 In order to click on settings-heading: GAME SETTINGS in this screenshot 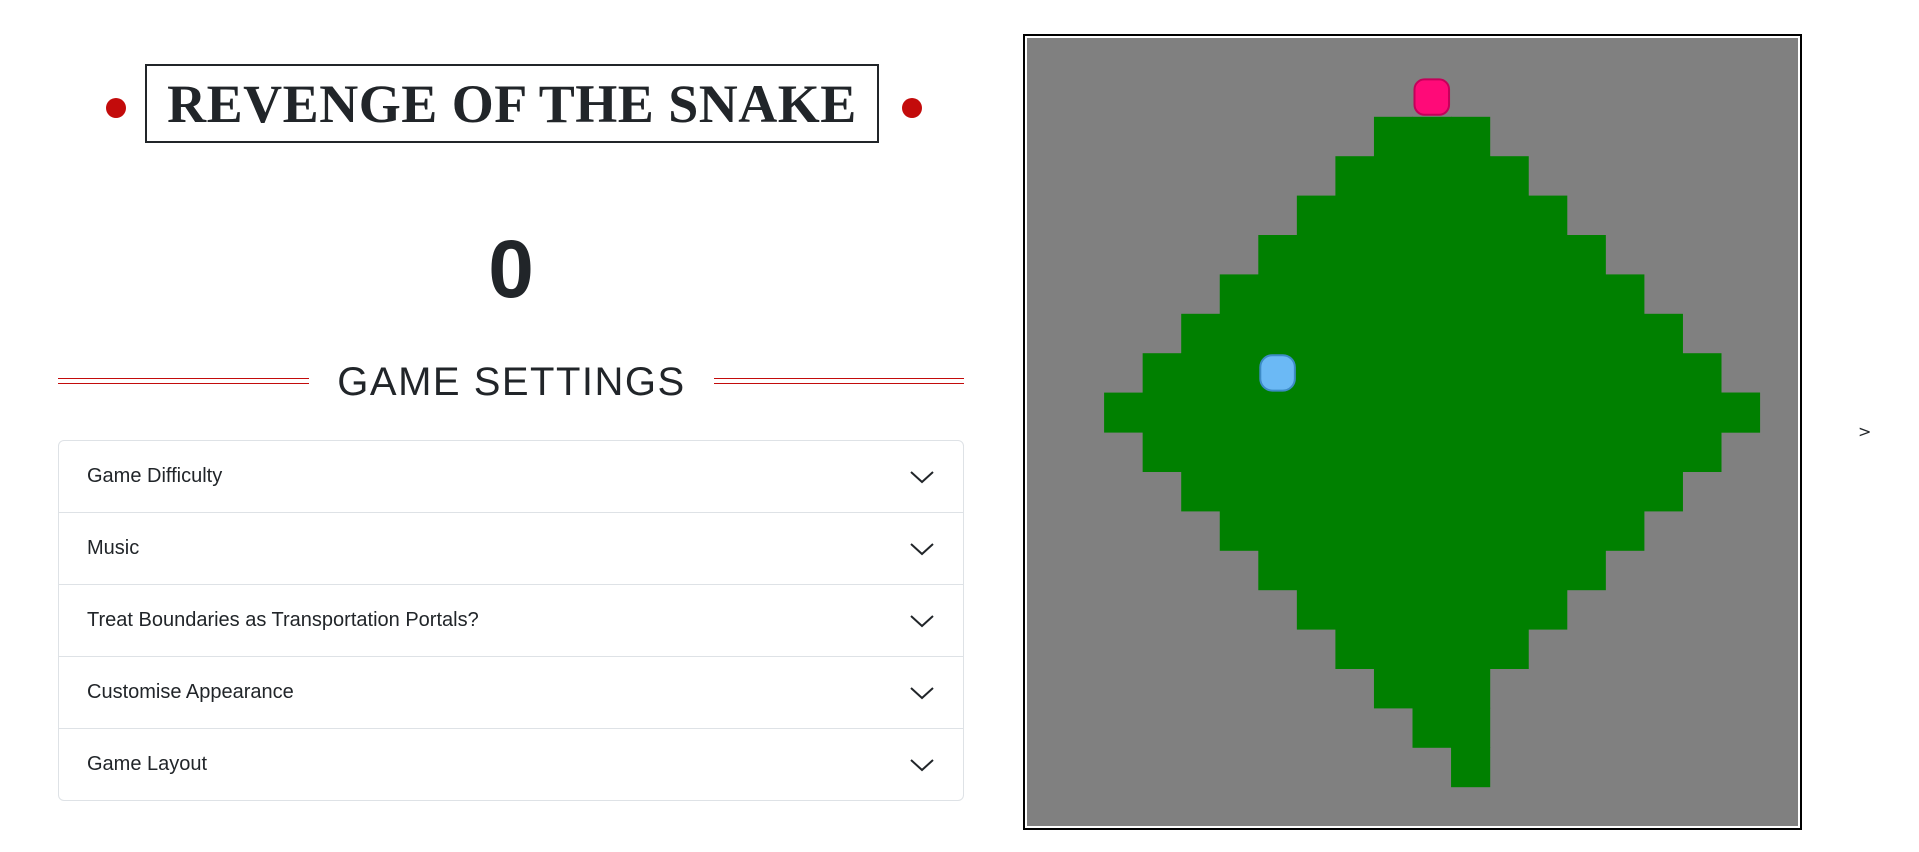, I will do `click(511, 382)`.